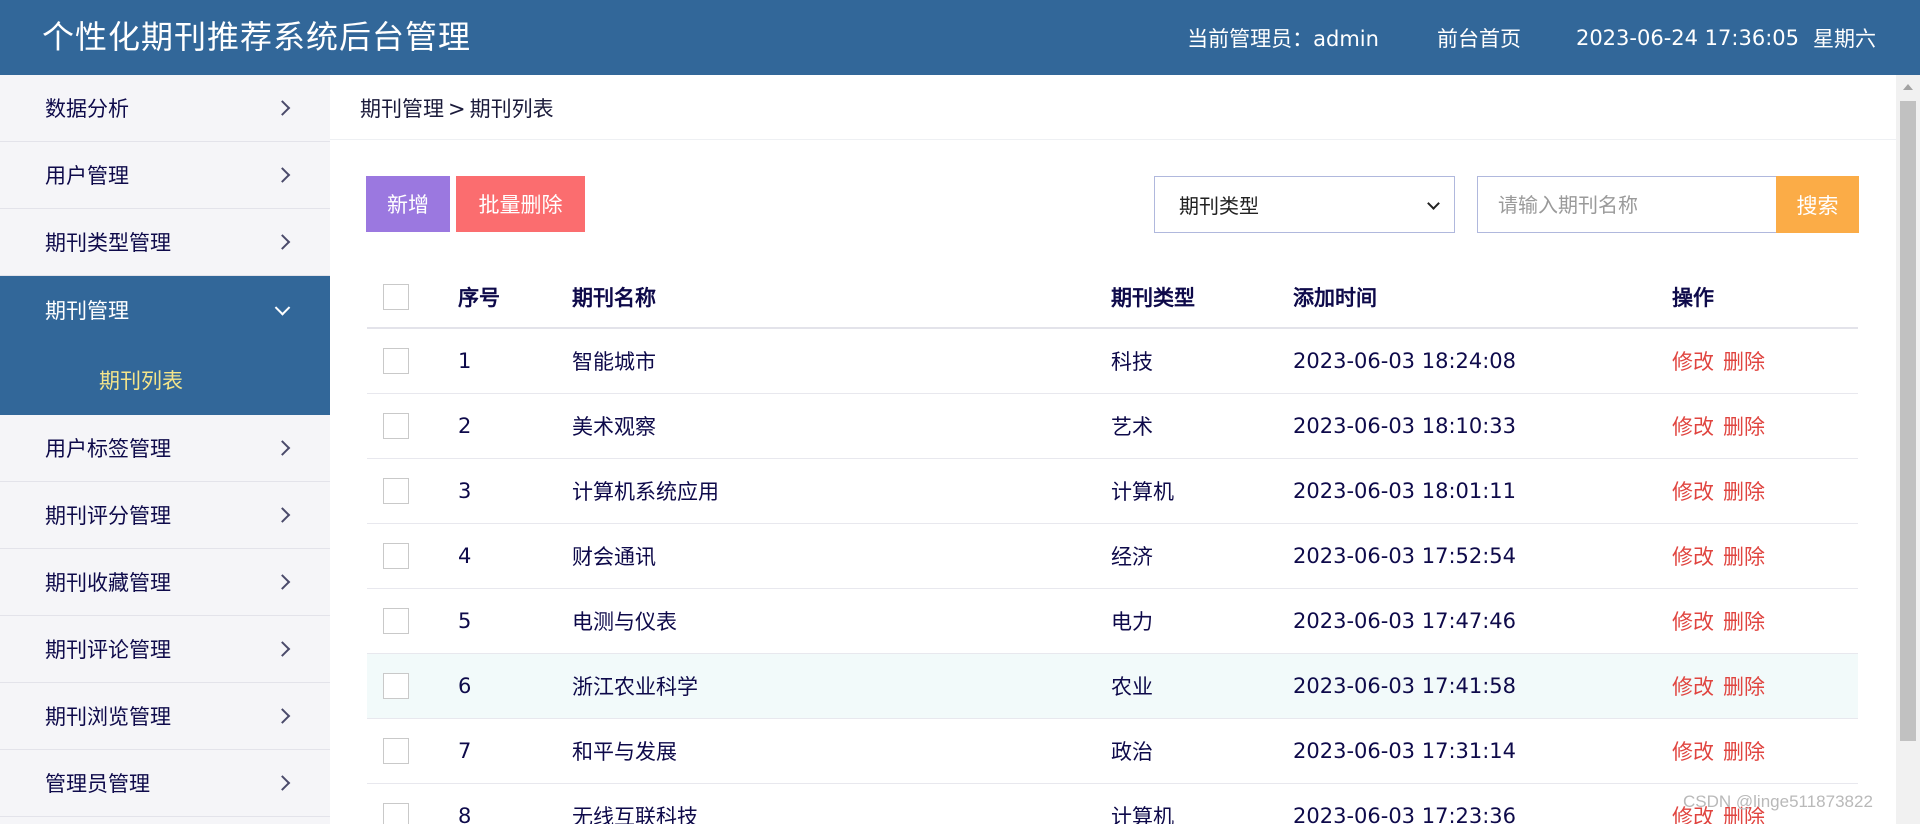 This screenshot has width=1920, height=824. I want to click on added-time: 2023-06-03 17:23:36, so click(1405, 814).